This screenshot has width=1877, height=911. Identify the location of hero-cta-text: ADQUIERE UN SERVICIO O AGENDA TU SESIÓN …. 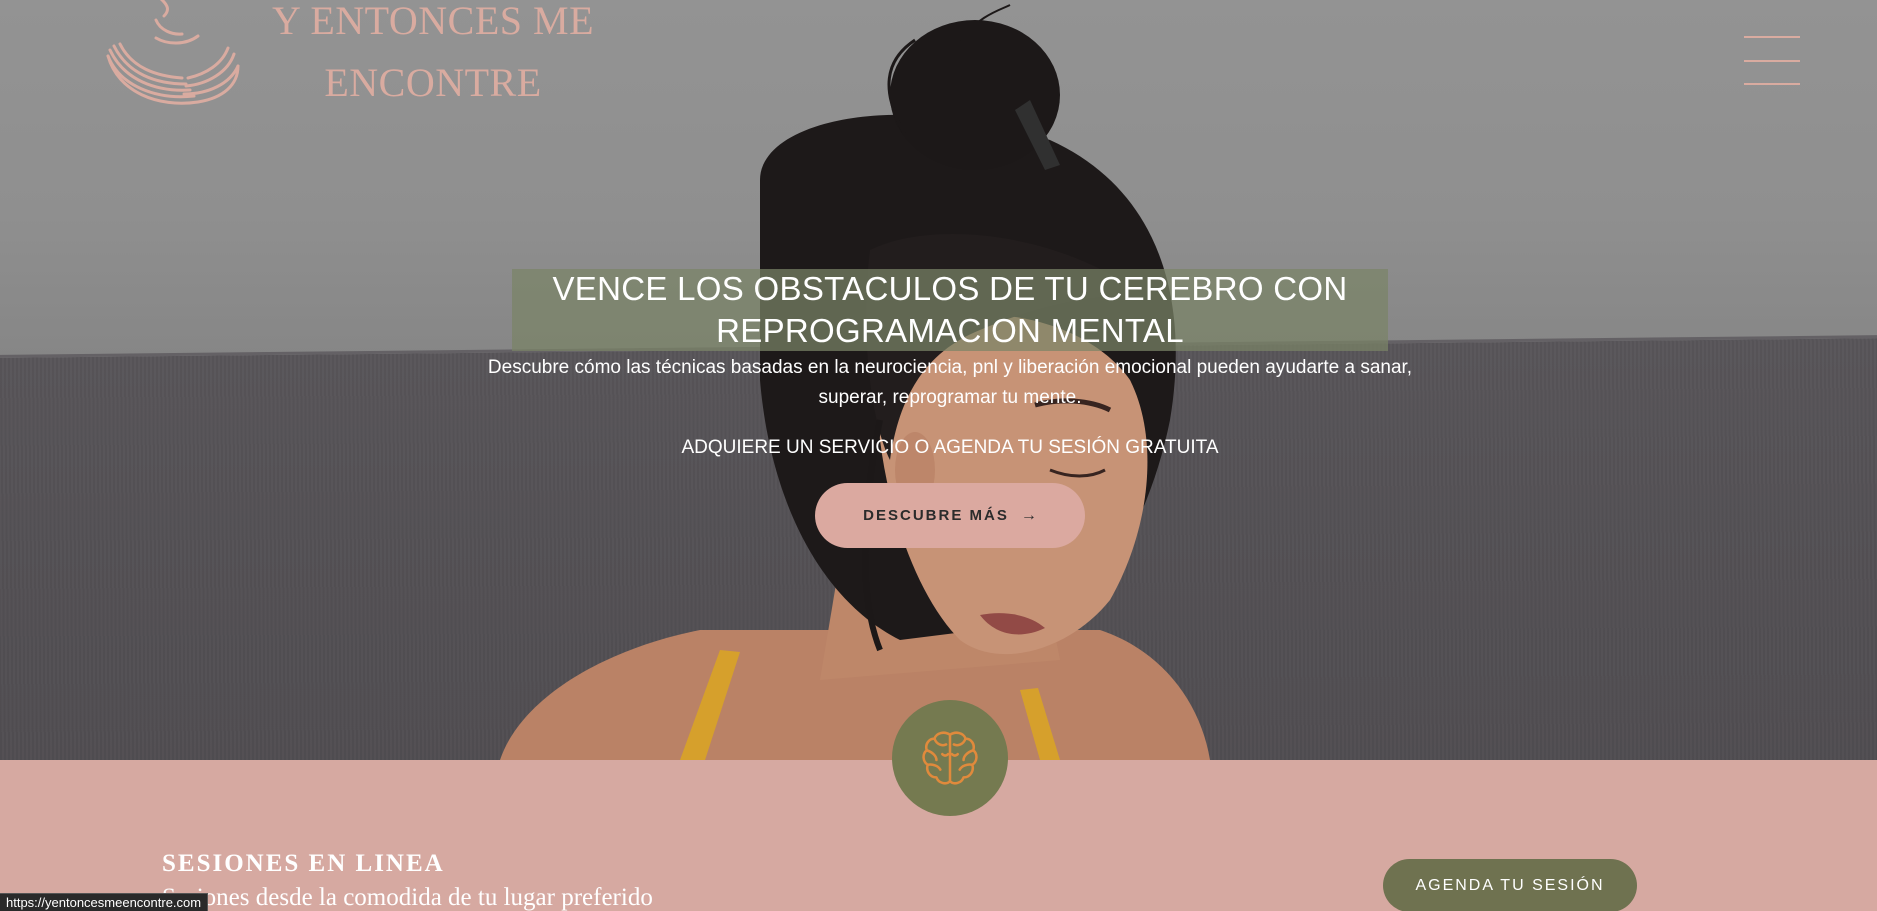
(950, 447).